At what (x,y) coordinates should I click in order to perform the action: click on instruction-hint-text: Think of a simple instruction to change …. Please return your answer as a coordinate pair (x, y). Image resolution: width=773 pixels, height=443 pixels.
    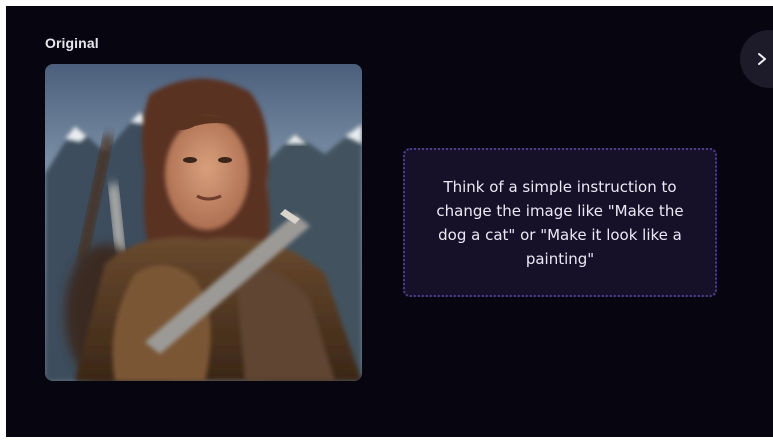
    Looking at the image, I should click on (560, 222).